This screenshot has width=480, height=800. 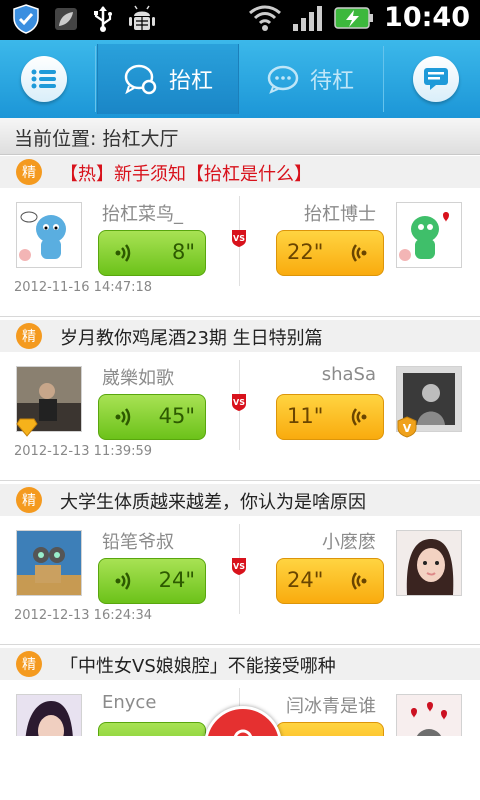 I want to click on right-voice-bubble: 22", so click(x=330, y=253).